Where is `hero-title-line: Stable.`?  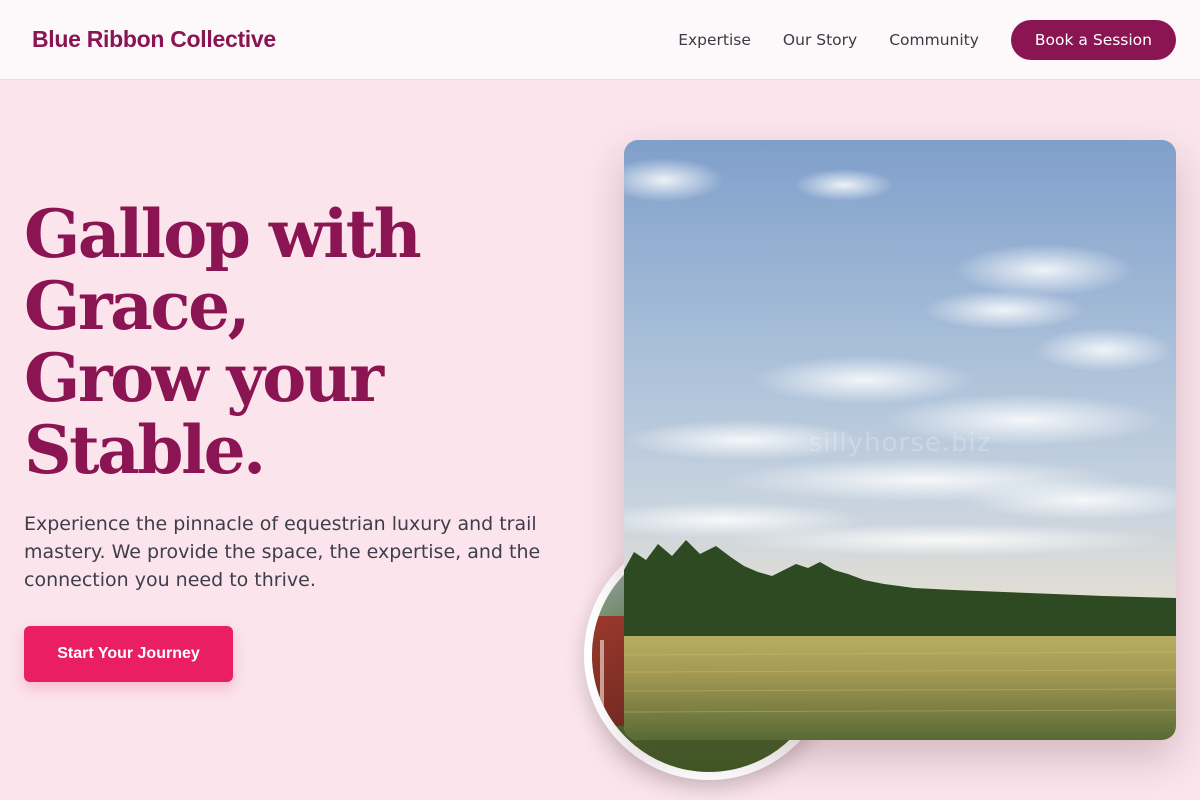 hero-title-line: Stable. is located at coordinates (145, 450).